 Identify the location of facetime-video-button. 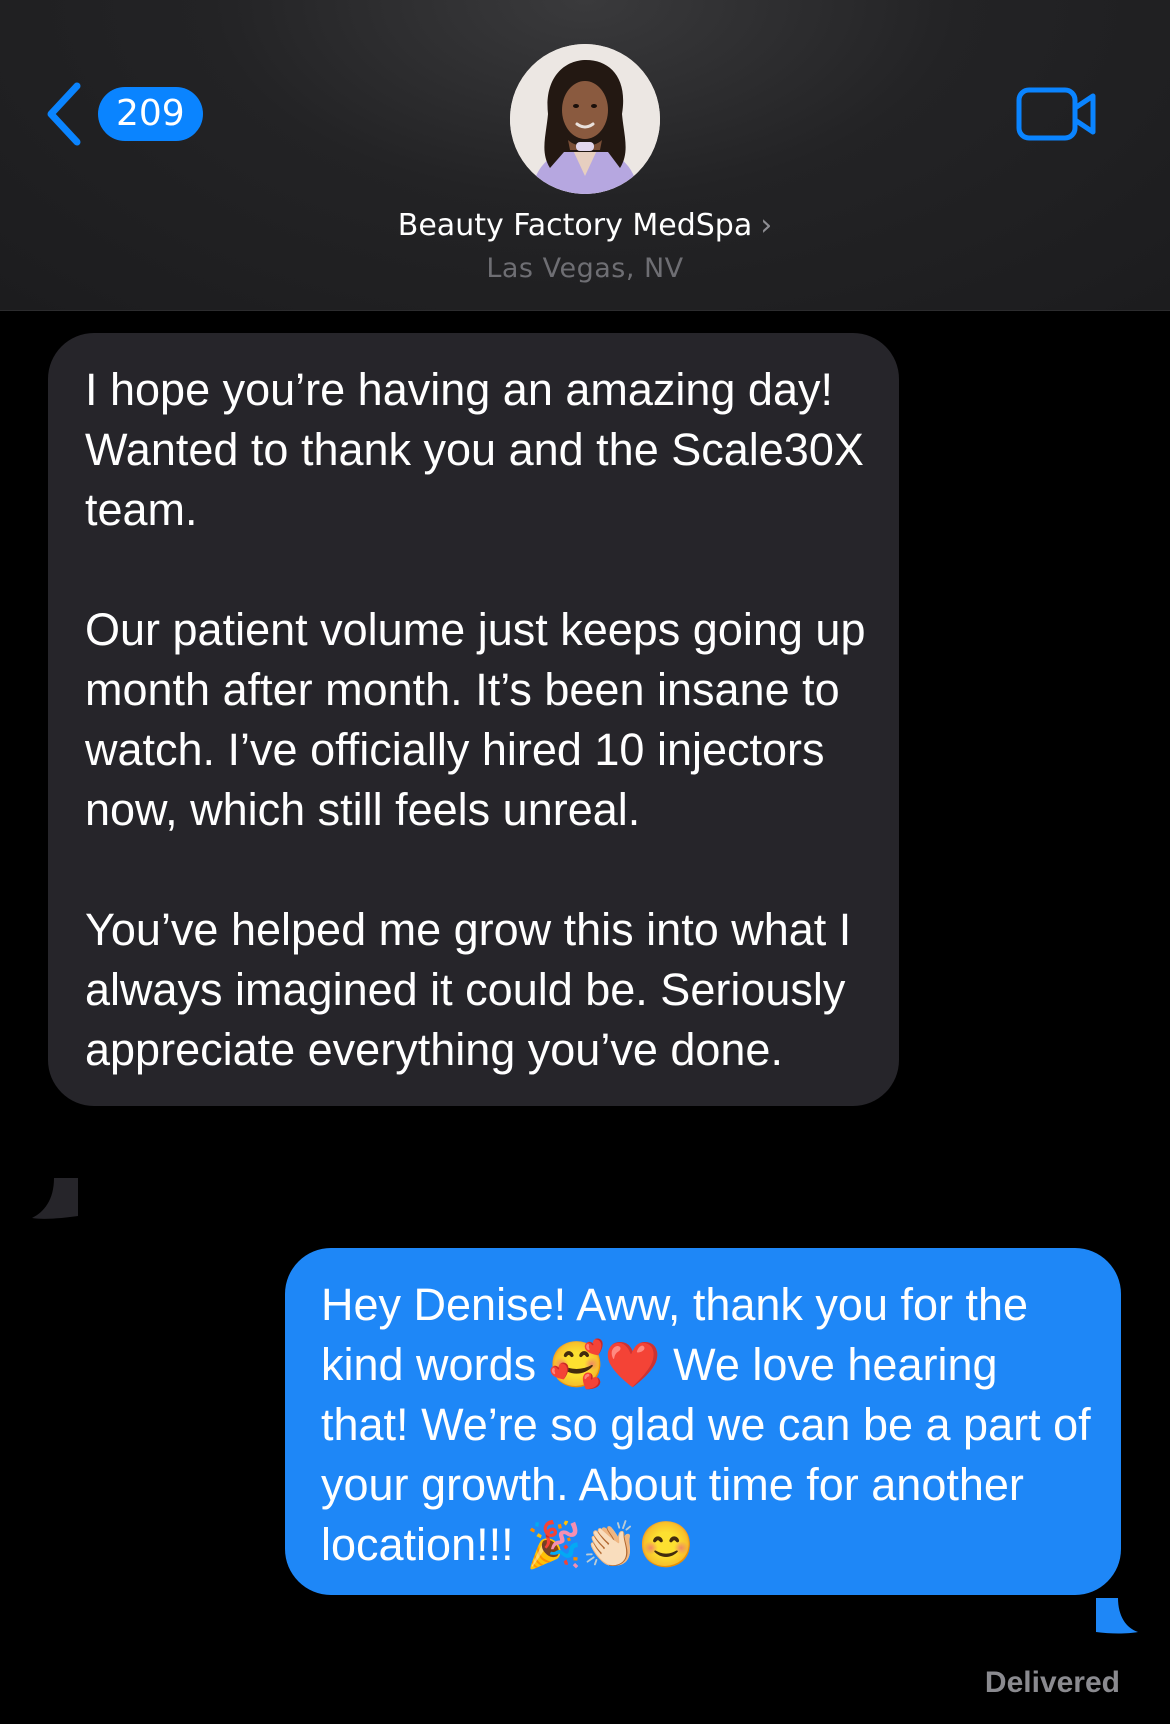
(1057, 116).